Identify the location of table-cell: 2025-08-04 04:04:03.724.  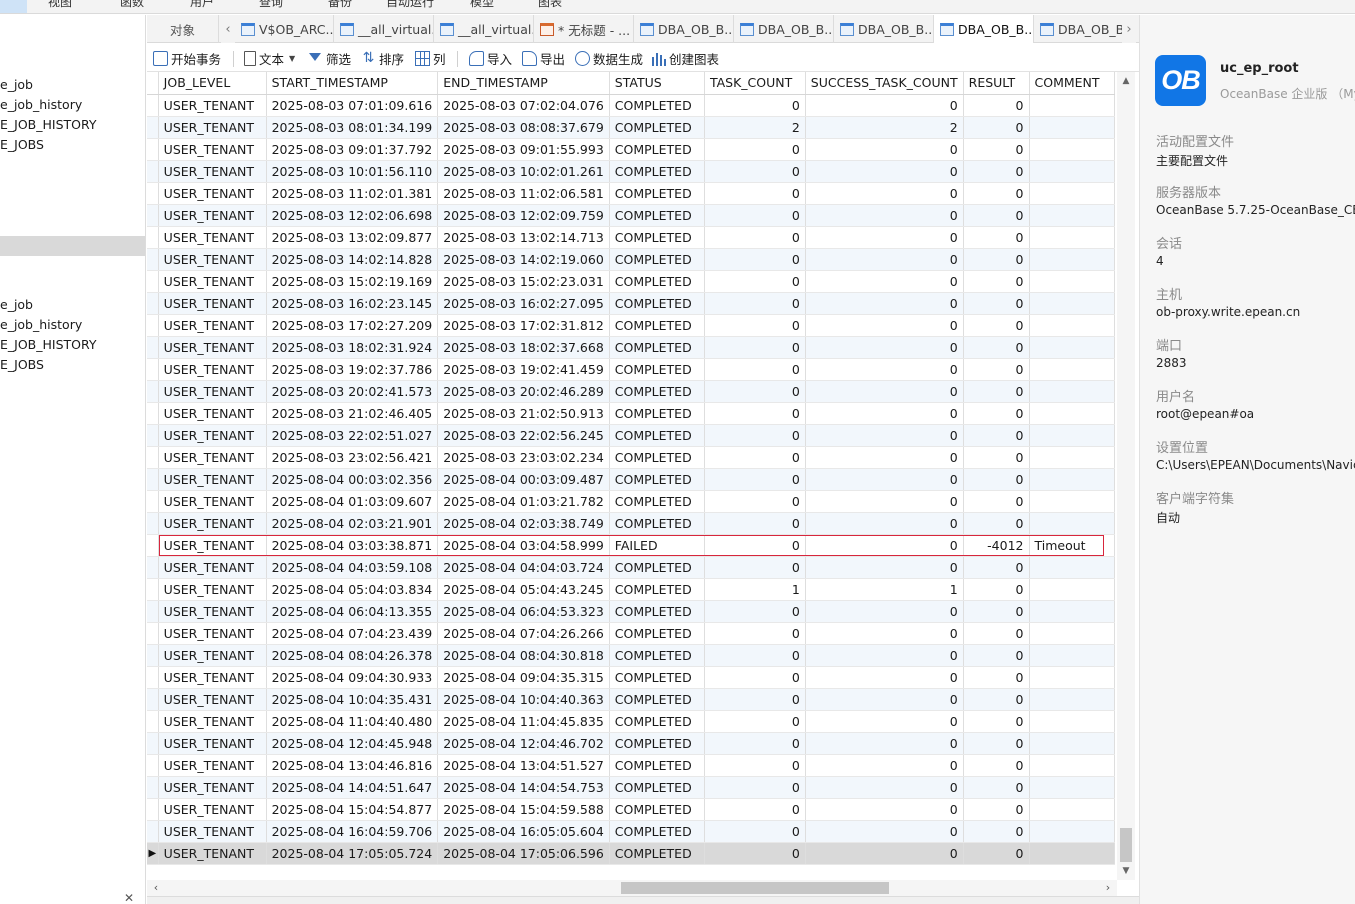
(523, 567).